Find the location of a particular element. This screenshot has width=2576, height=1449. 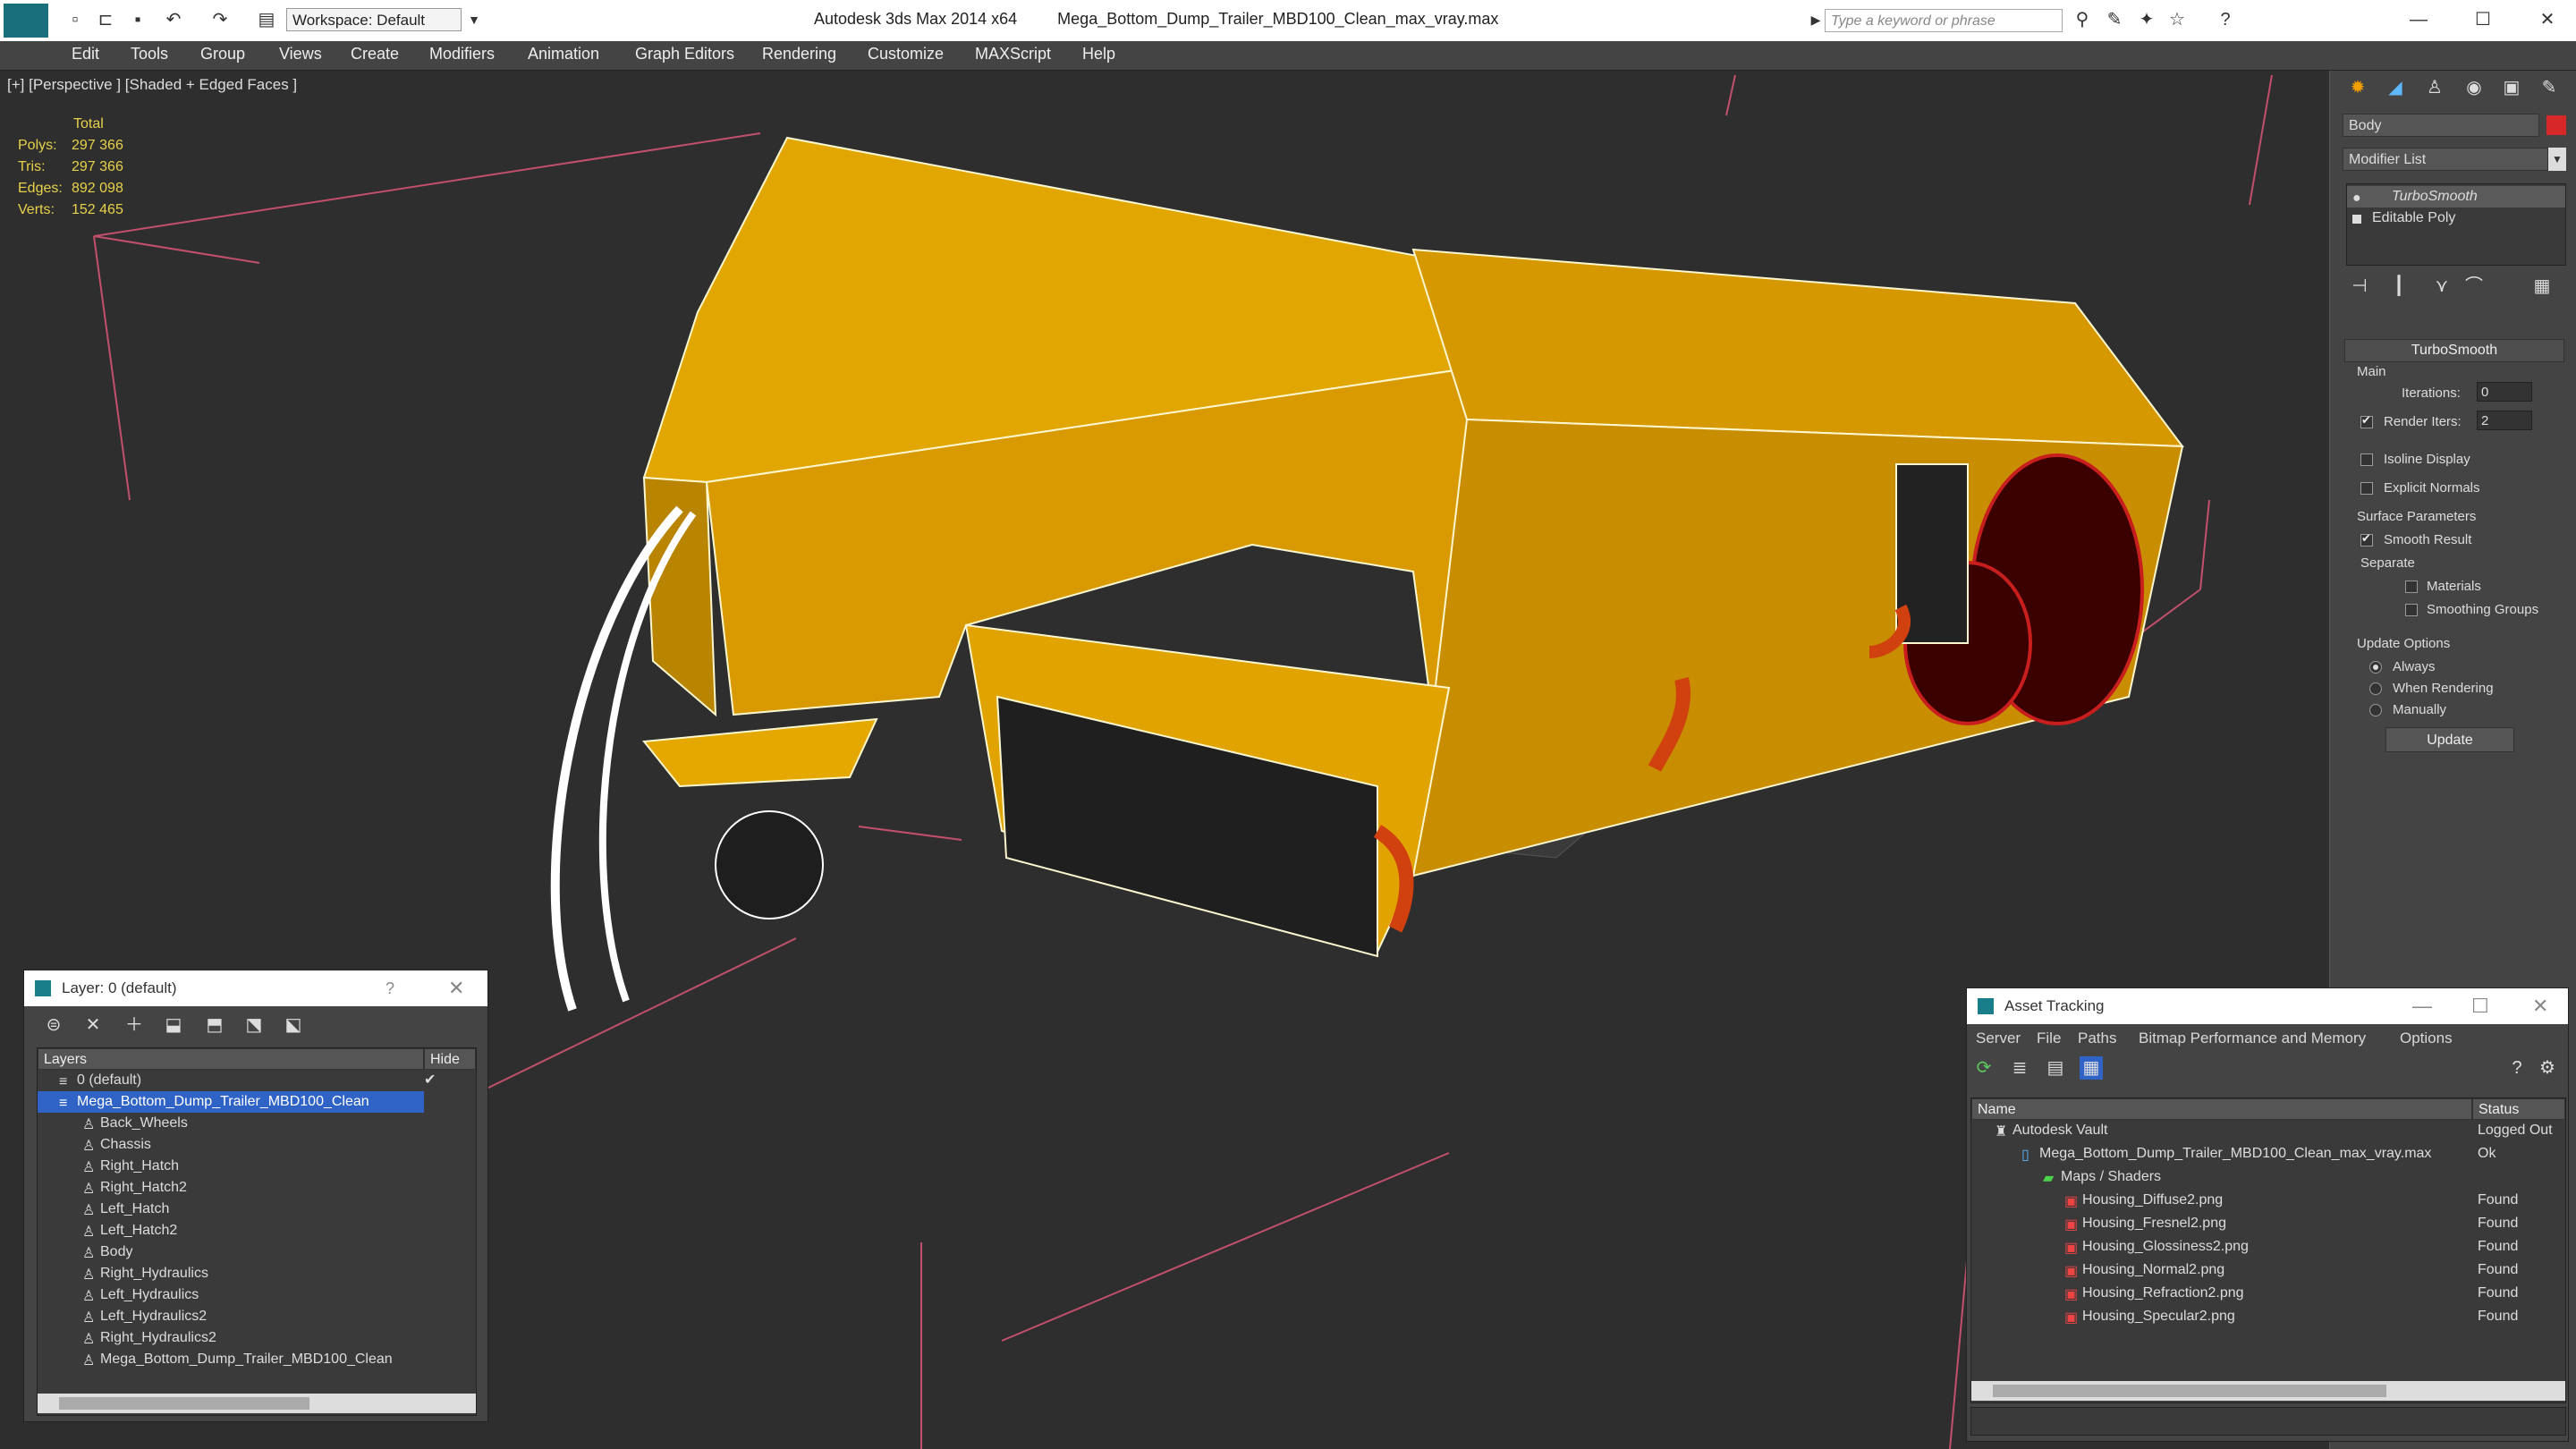

asset-row: ▣ Housing_Normal2.png Found is located at coordinates (2268, 1270).